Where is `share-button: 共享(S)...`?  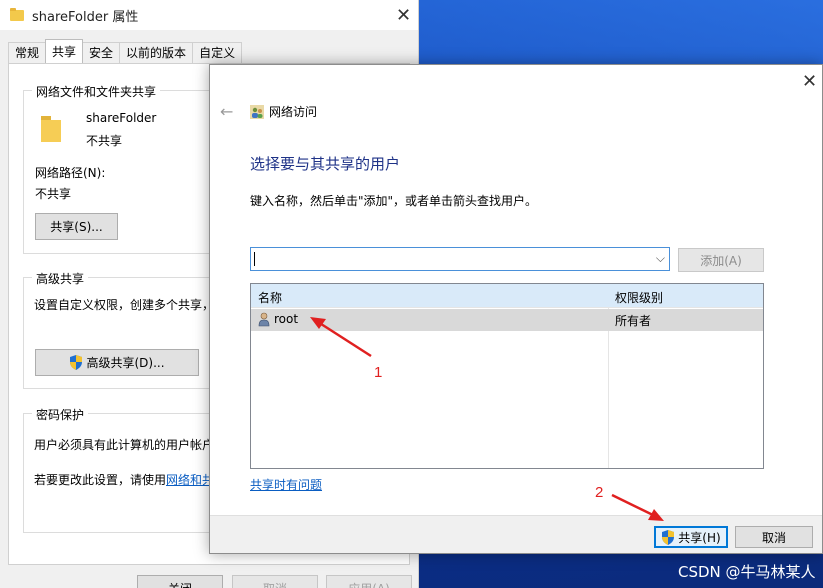
share-button: 共享(S)... is located at coordinates (76, 226).